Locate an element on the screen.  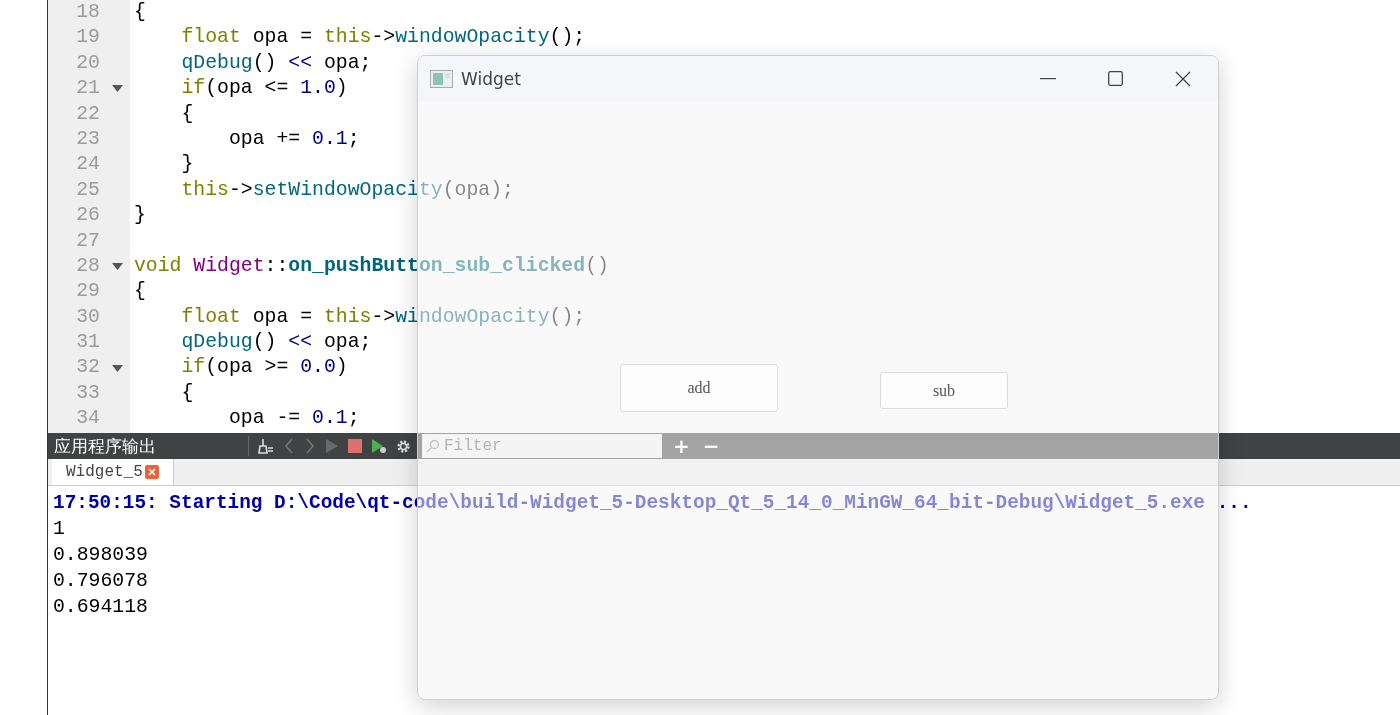
line-number: 20 is located at coordinates (87, 63).